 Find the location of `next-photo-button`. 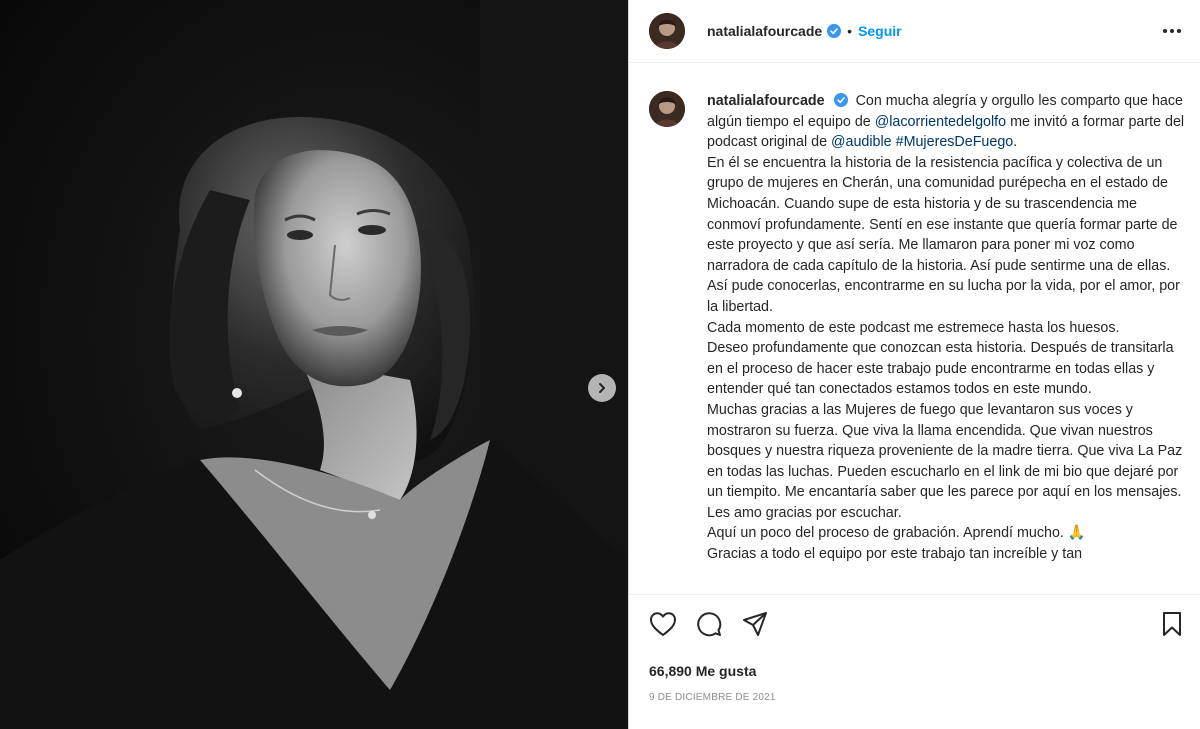

next-photo-button is located at coordinates (602, 388).